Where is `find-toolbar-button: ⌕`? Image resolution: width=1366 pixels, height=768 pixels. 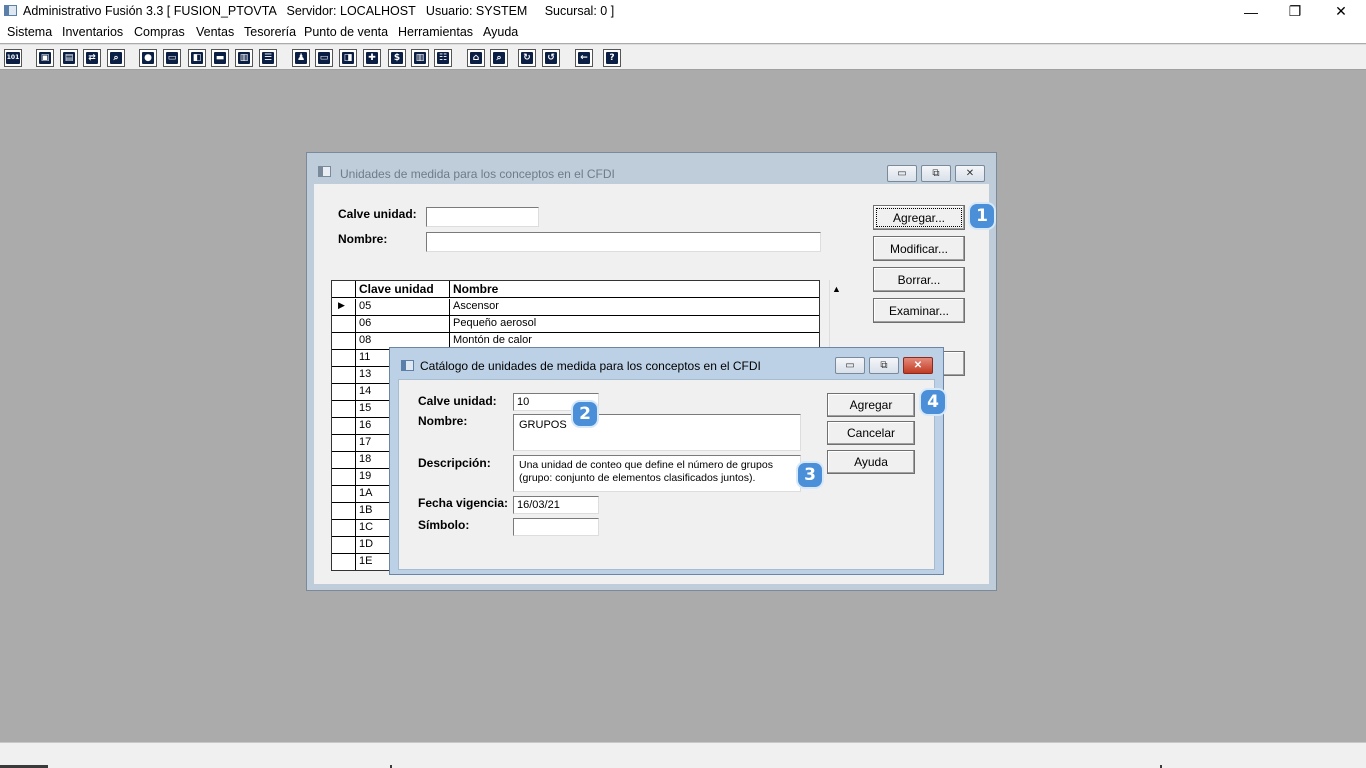
find-toolbar-button: ⌕ is located at coordinates (116, 58).